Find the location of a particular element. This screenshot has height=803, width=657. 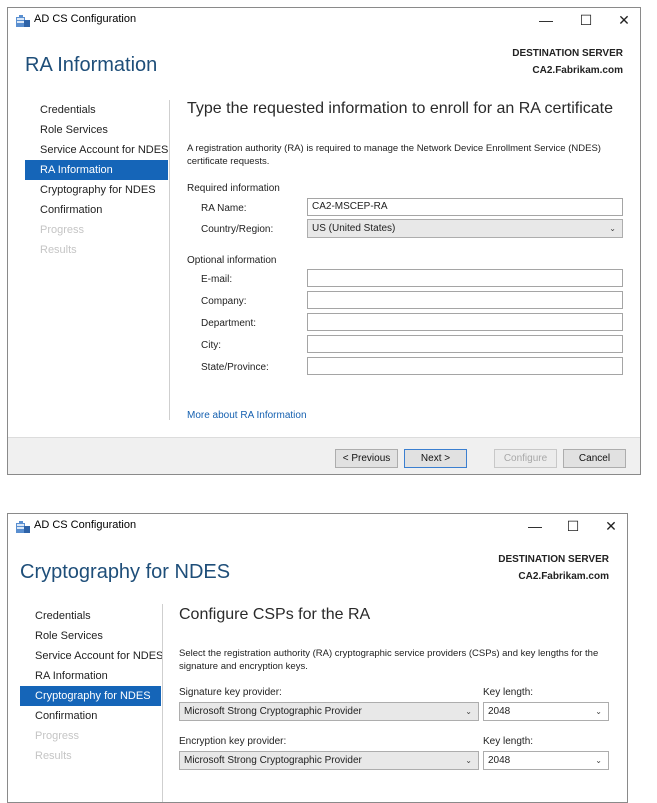

encryption-provider-label: Encryption key provider: is located at coordinates (233, 741).